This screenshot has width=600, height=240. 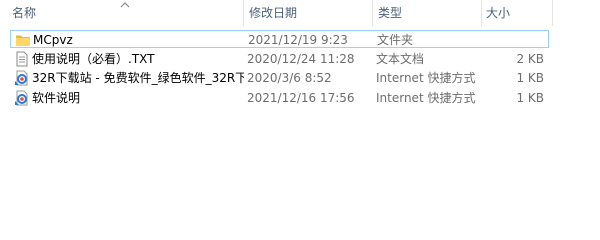 I want to click on file-type: 文件夹, so click(x=395, y=40).